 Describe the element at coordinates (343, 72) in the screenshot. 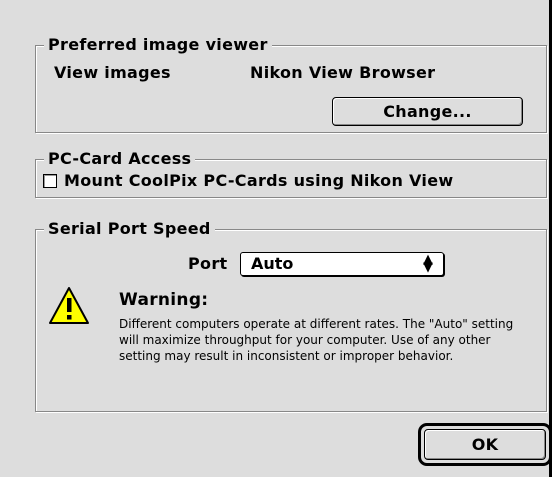

I see `viewer-value: Nikon View Browser` at that location.